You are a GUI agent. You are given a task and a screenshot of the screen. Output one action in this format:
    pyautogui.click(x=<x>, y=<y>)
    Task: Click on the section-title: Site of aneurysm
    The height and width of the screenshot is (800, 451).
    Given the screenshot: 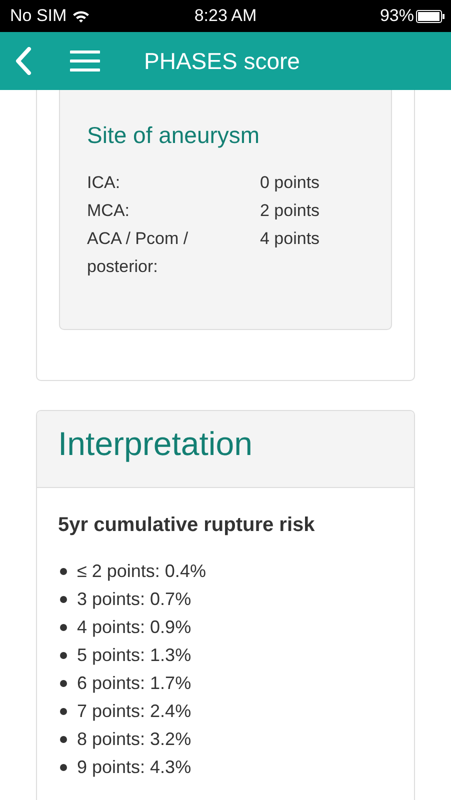 What is the action you would take?
    pyautogui.click(x=174, y=135)
    